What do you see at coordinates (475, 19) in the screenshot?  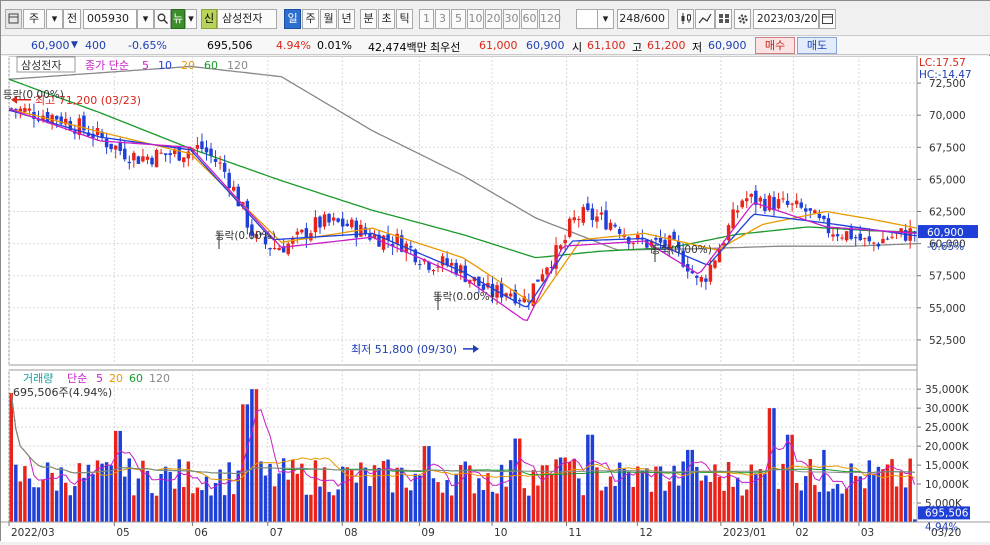 I see `interval-tab-10: 10` at bounding box center [475, 19].